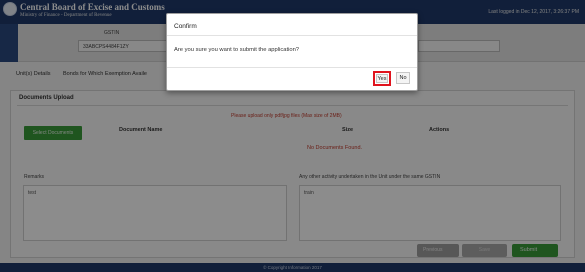  I want to click on no-button: No, so click(403, 78).